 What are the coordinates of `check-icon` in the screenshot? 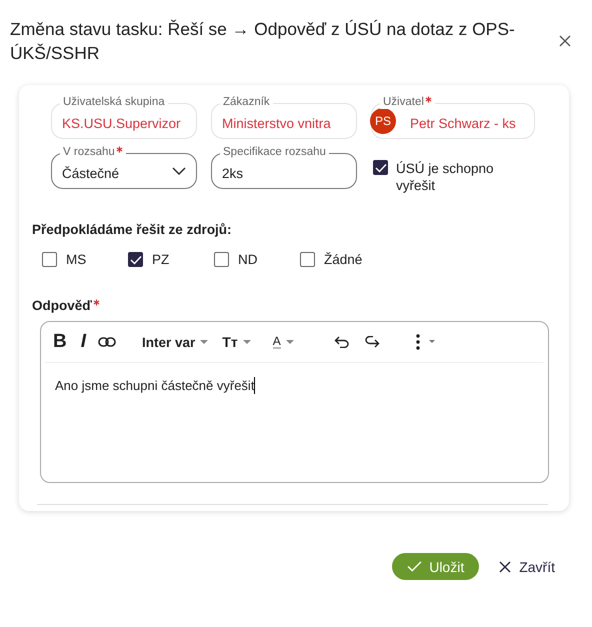 It's located at (414, 566).